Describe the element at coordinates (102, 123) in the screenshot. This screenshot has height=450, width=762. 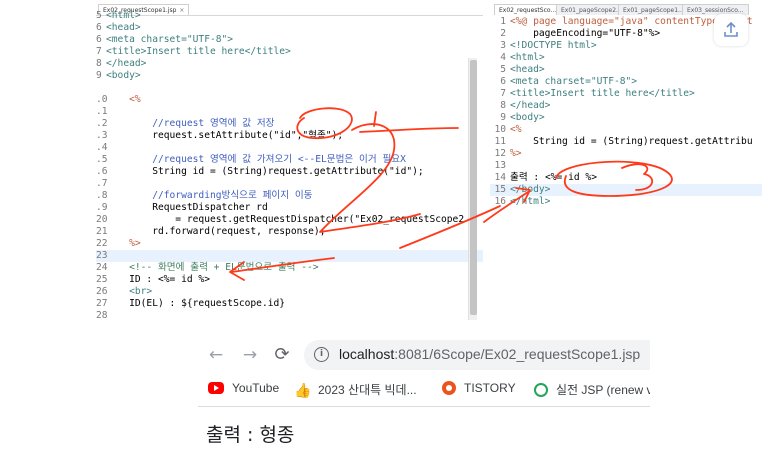
I see `line-number: .2` at that location.